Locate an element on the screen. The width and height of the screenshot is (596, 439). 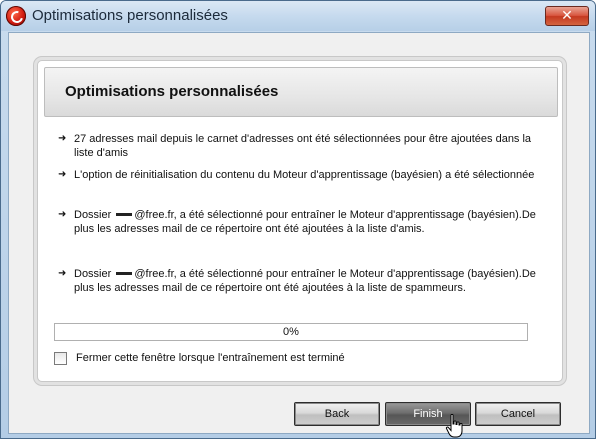
cancel-button: Cancel is located at coordinates (518, 414).